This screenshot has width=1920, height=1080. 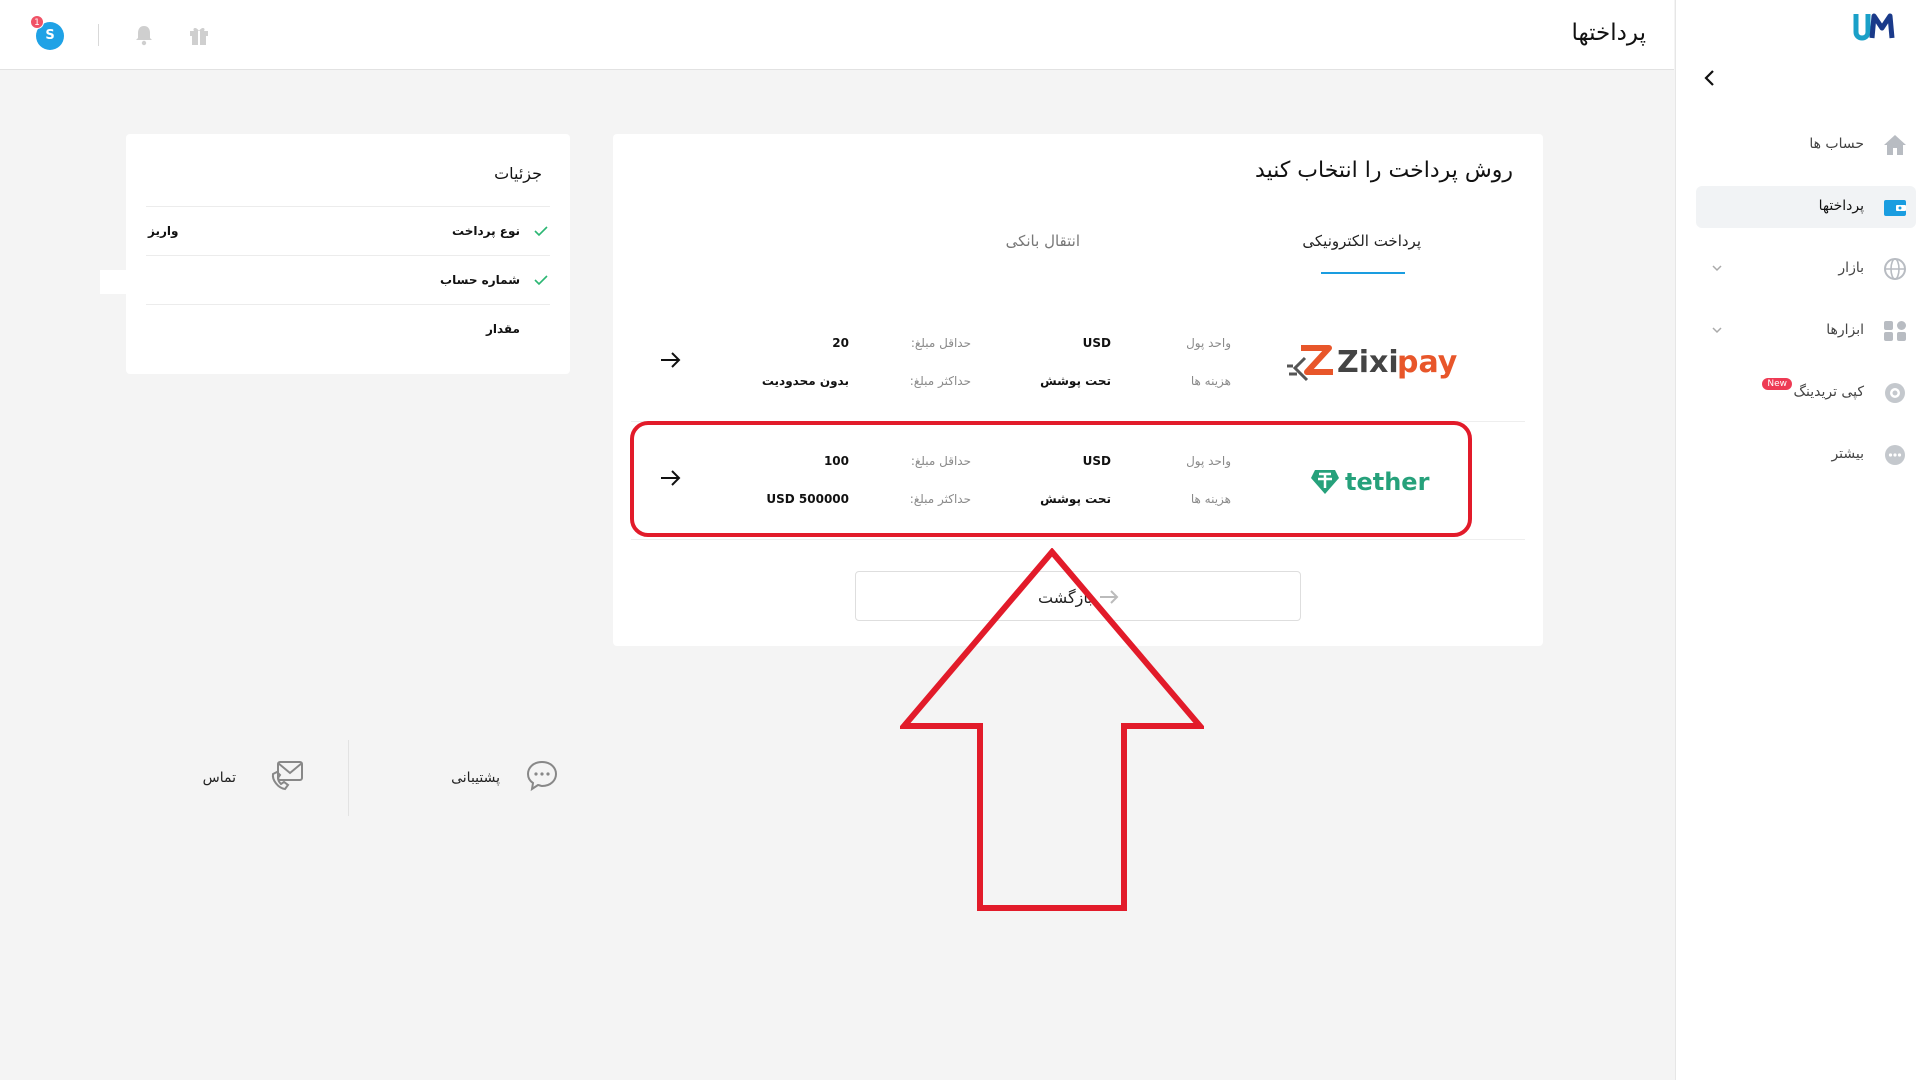 What do you see at coordinates (163, 231) in the screenshot?
I see `detail-value: واریز` at bounding box center [163, 231].